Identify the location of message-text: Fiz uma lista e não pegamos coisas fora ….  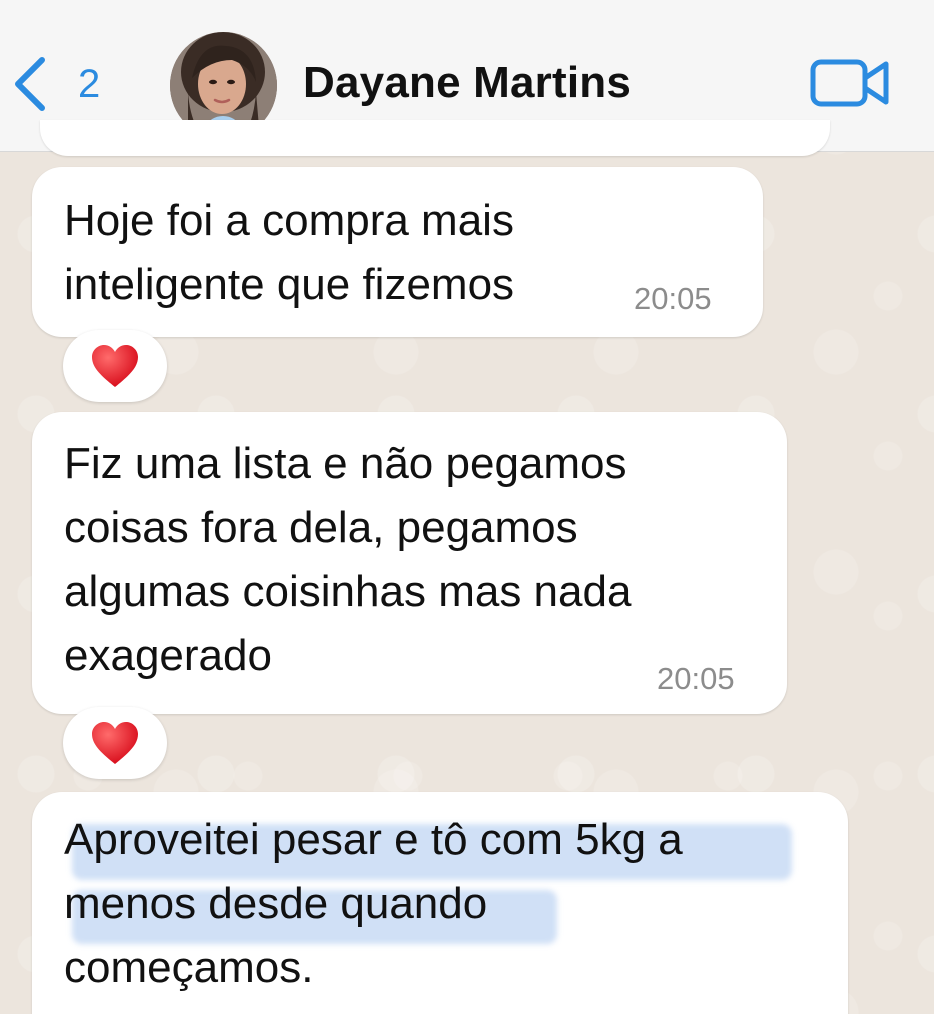
(348, 559).